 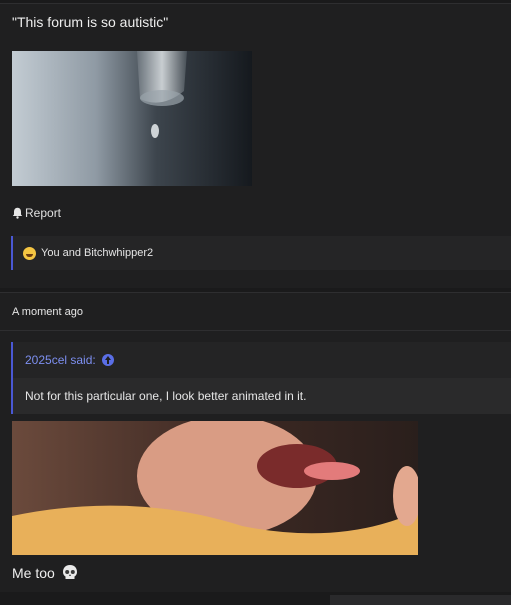 What do you see at coordinates (29, 253) in the screenshot?
I see `laughing-emoji-icon` at bounding box center [29, 253].